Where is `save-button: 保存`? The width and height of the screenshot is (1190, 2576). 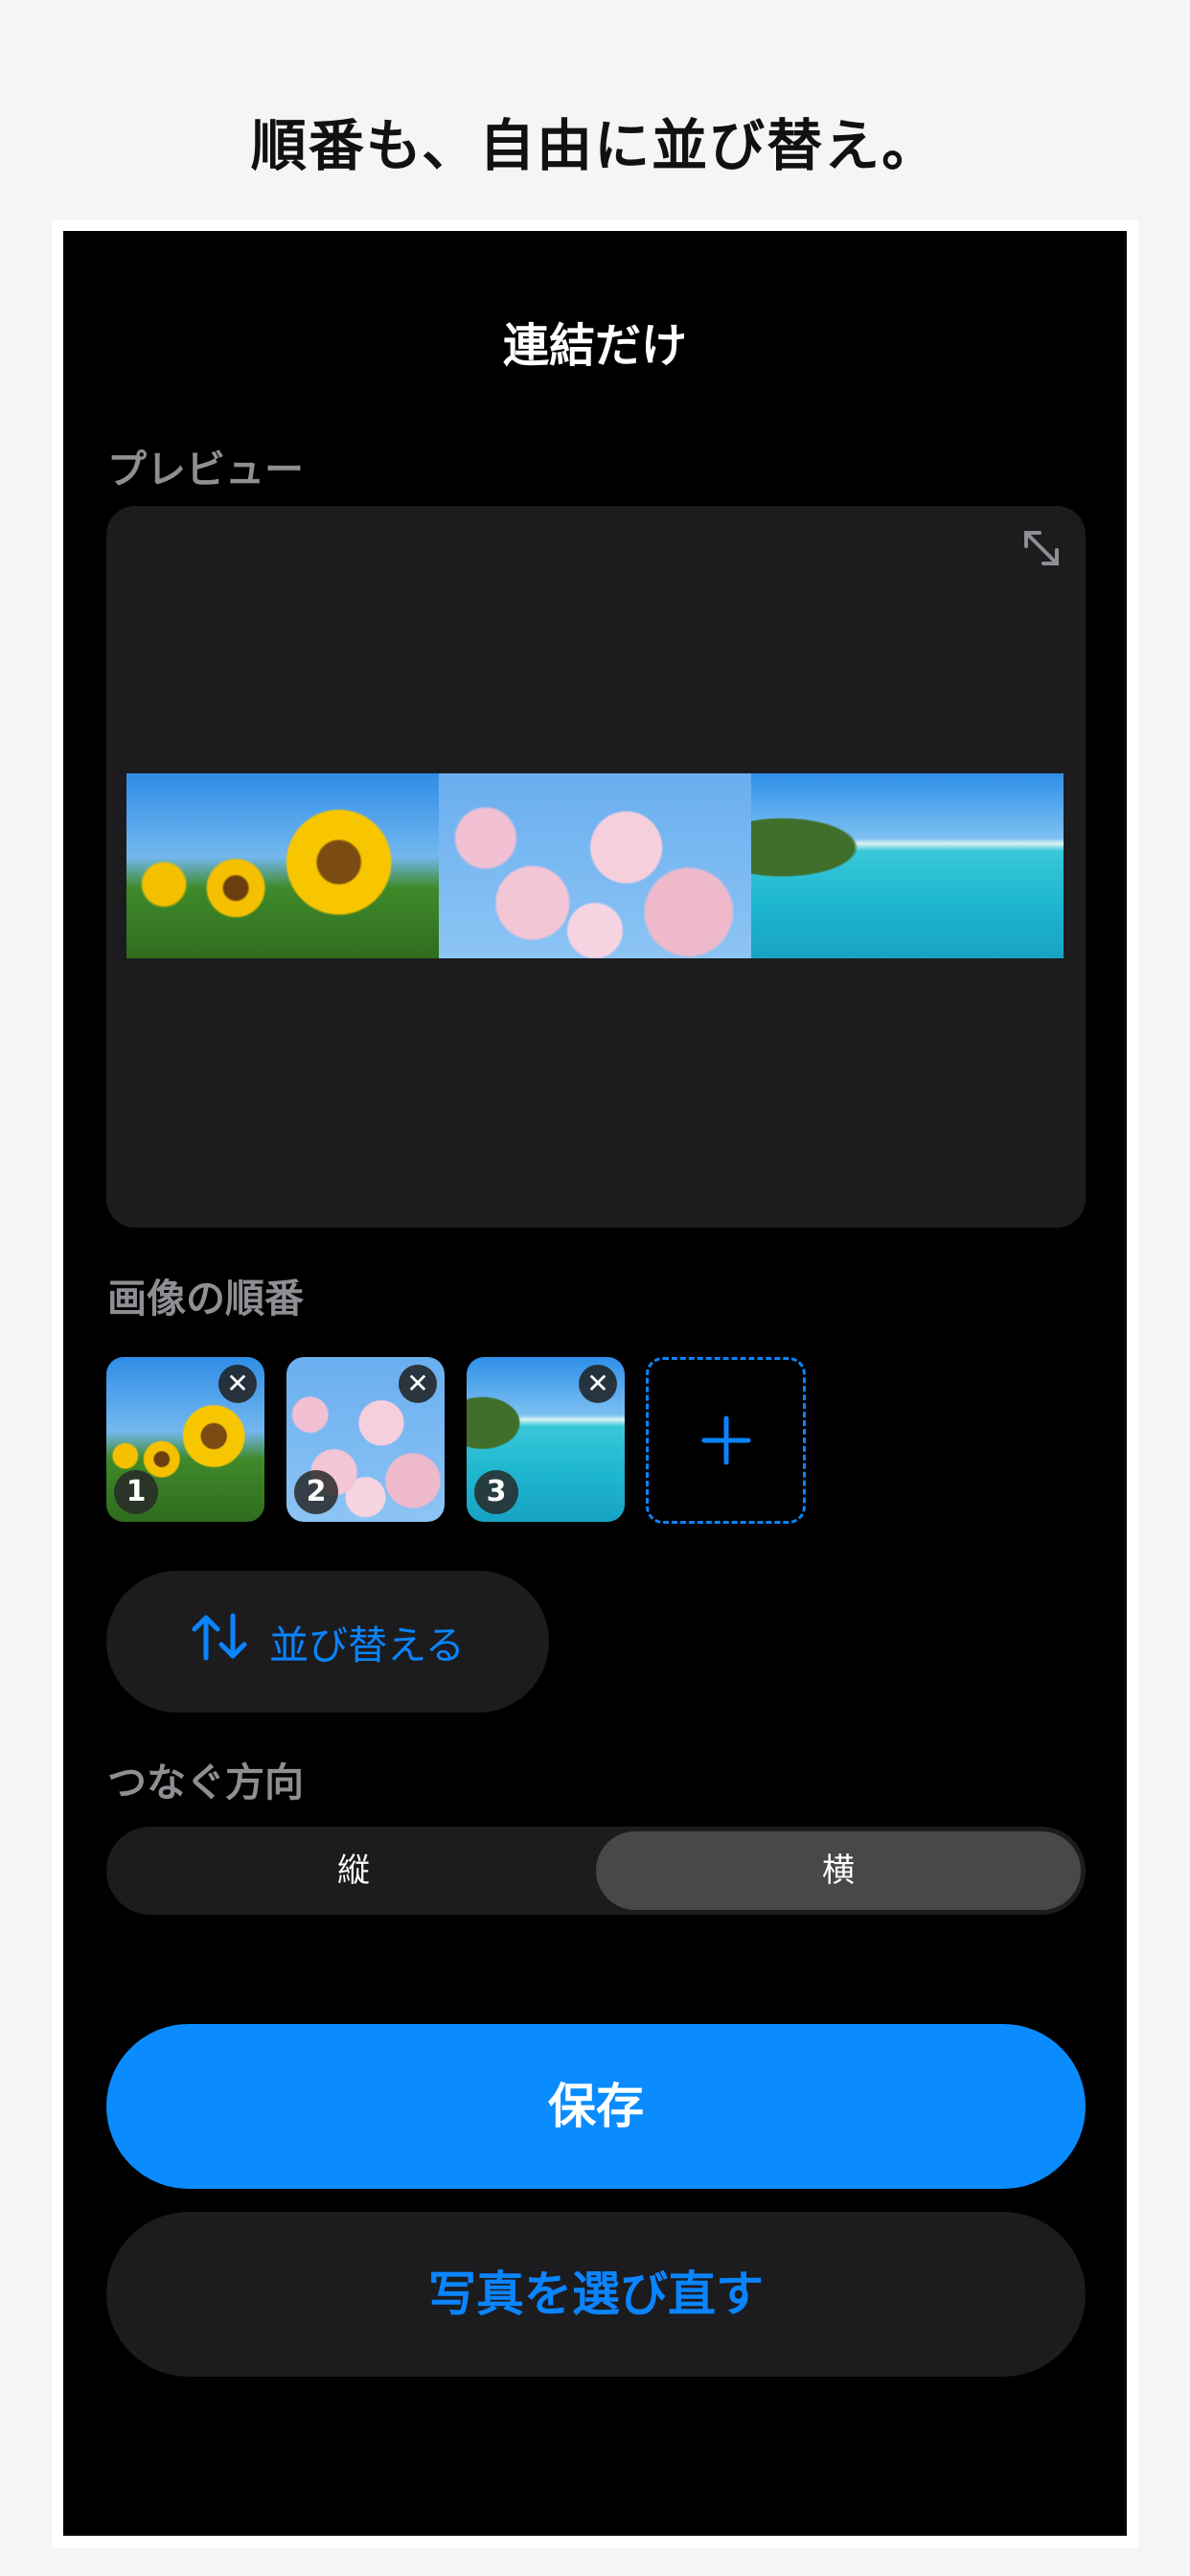
save-button: 保存 is located at coordinates (596, 2106).